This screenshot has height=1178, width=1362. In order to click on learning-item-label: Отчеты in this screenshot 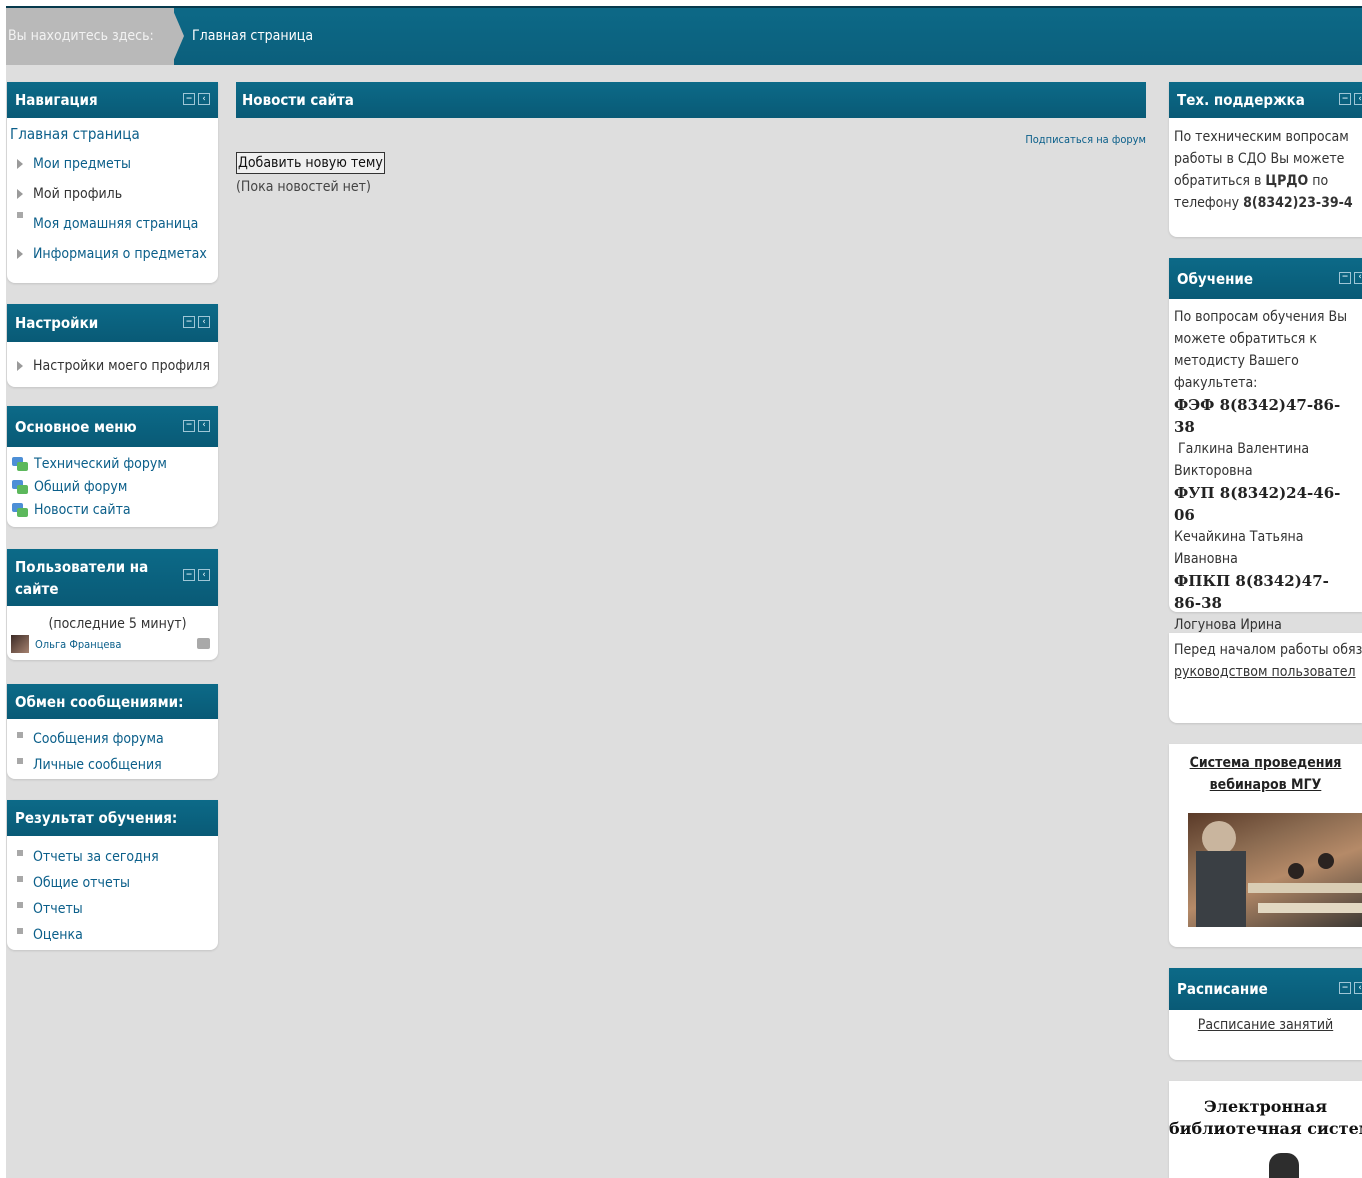, I will do `click(58, 909)`.